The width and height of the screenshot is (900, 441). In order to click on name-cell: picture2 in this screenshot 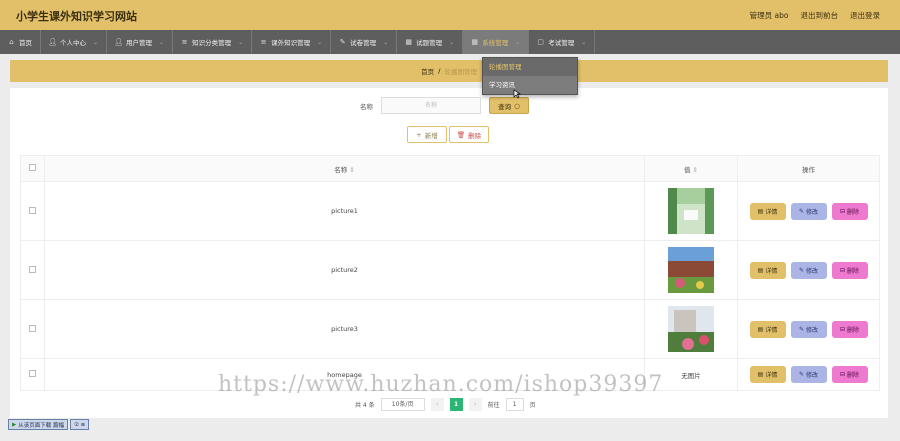, I will do `click(344, 270)`.